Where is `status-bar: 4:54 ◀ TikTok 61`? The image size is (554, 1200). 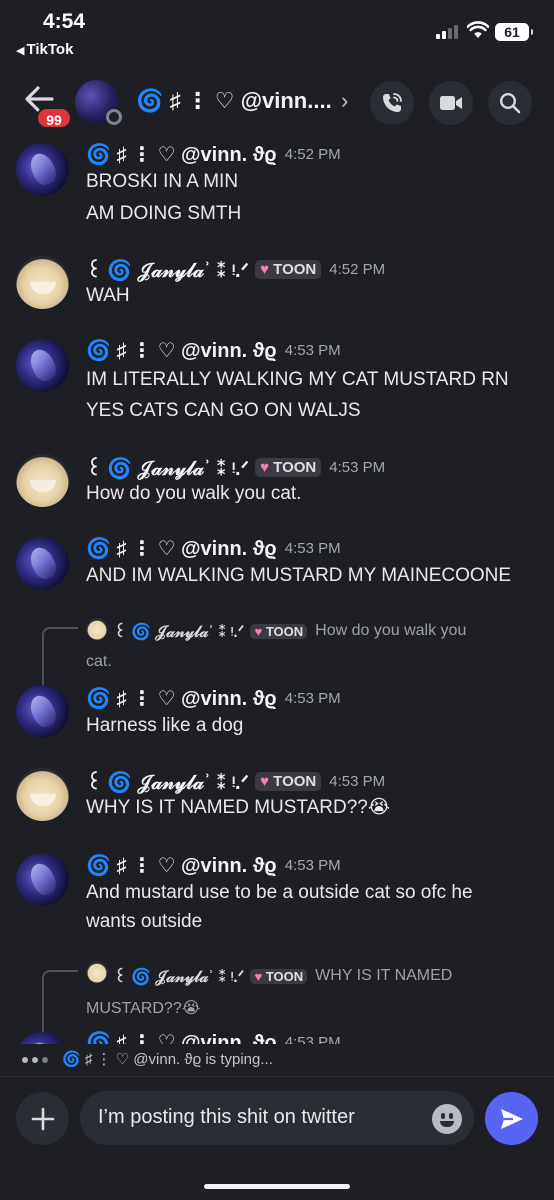
status-bar: 4:54 ◀ TikTok 61 is located at coordinates (277, 33).